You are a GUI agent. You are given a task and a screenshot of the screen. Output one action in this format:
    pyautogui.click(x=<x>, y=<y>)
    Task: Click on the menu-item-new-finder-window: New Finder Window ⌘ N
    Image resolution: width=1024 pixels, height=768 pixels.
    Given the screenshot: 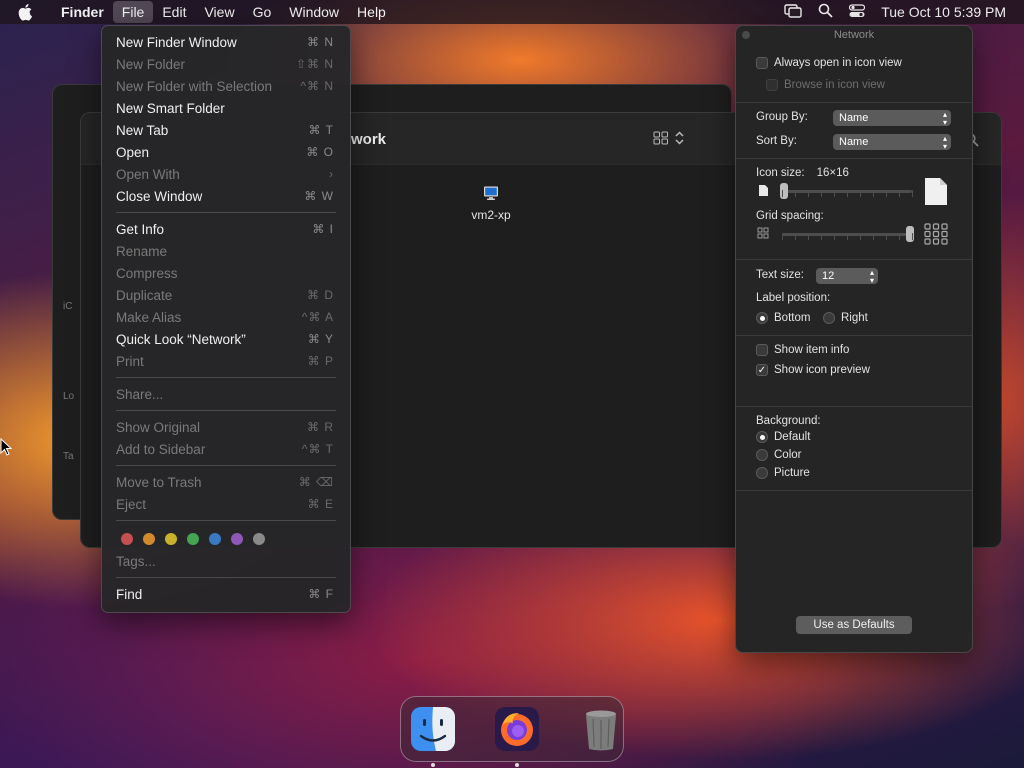 What is the action you would take?
    pyautogui.click(x=226, y=42)
    